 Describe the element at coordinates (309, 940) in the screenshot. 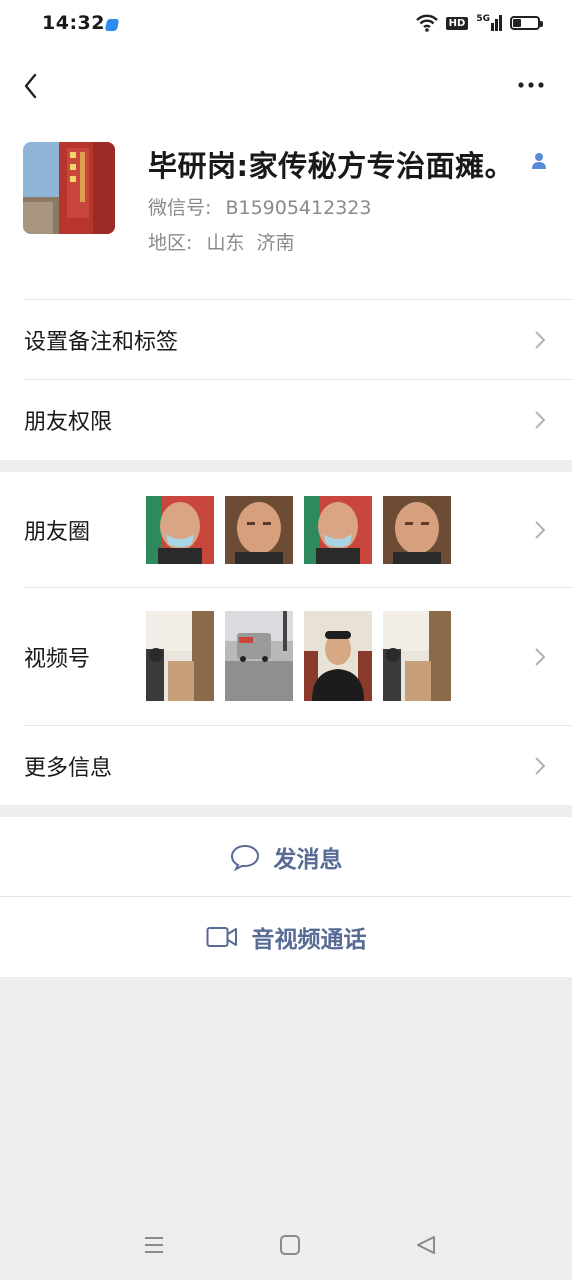

I see `video-call-label: 音视频通话` at that location.